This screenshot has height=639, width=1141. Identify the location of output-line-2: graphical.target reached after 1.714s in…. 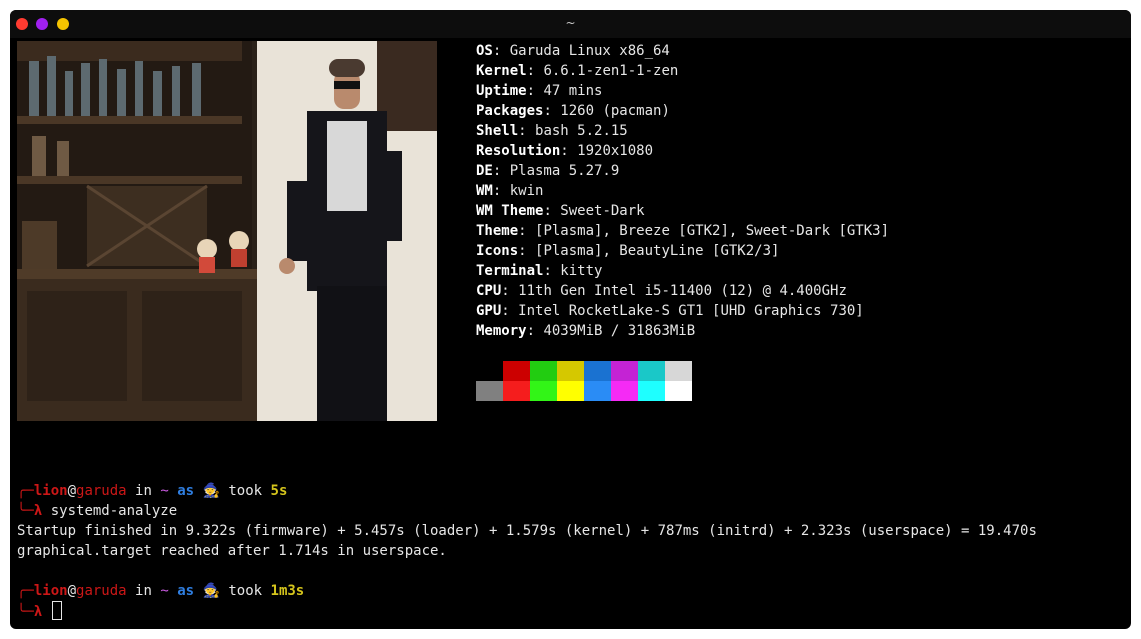
(232, 551).